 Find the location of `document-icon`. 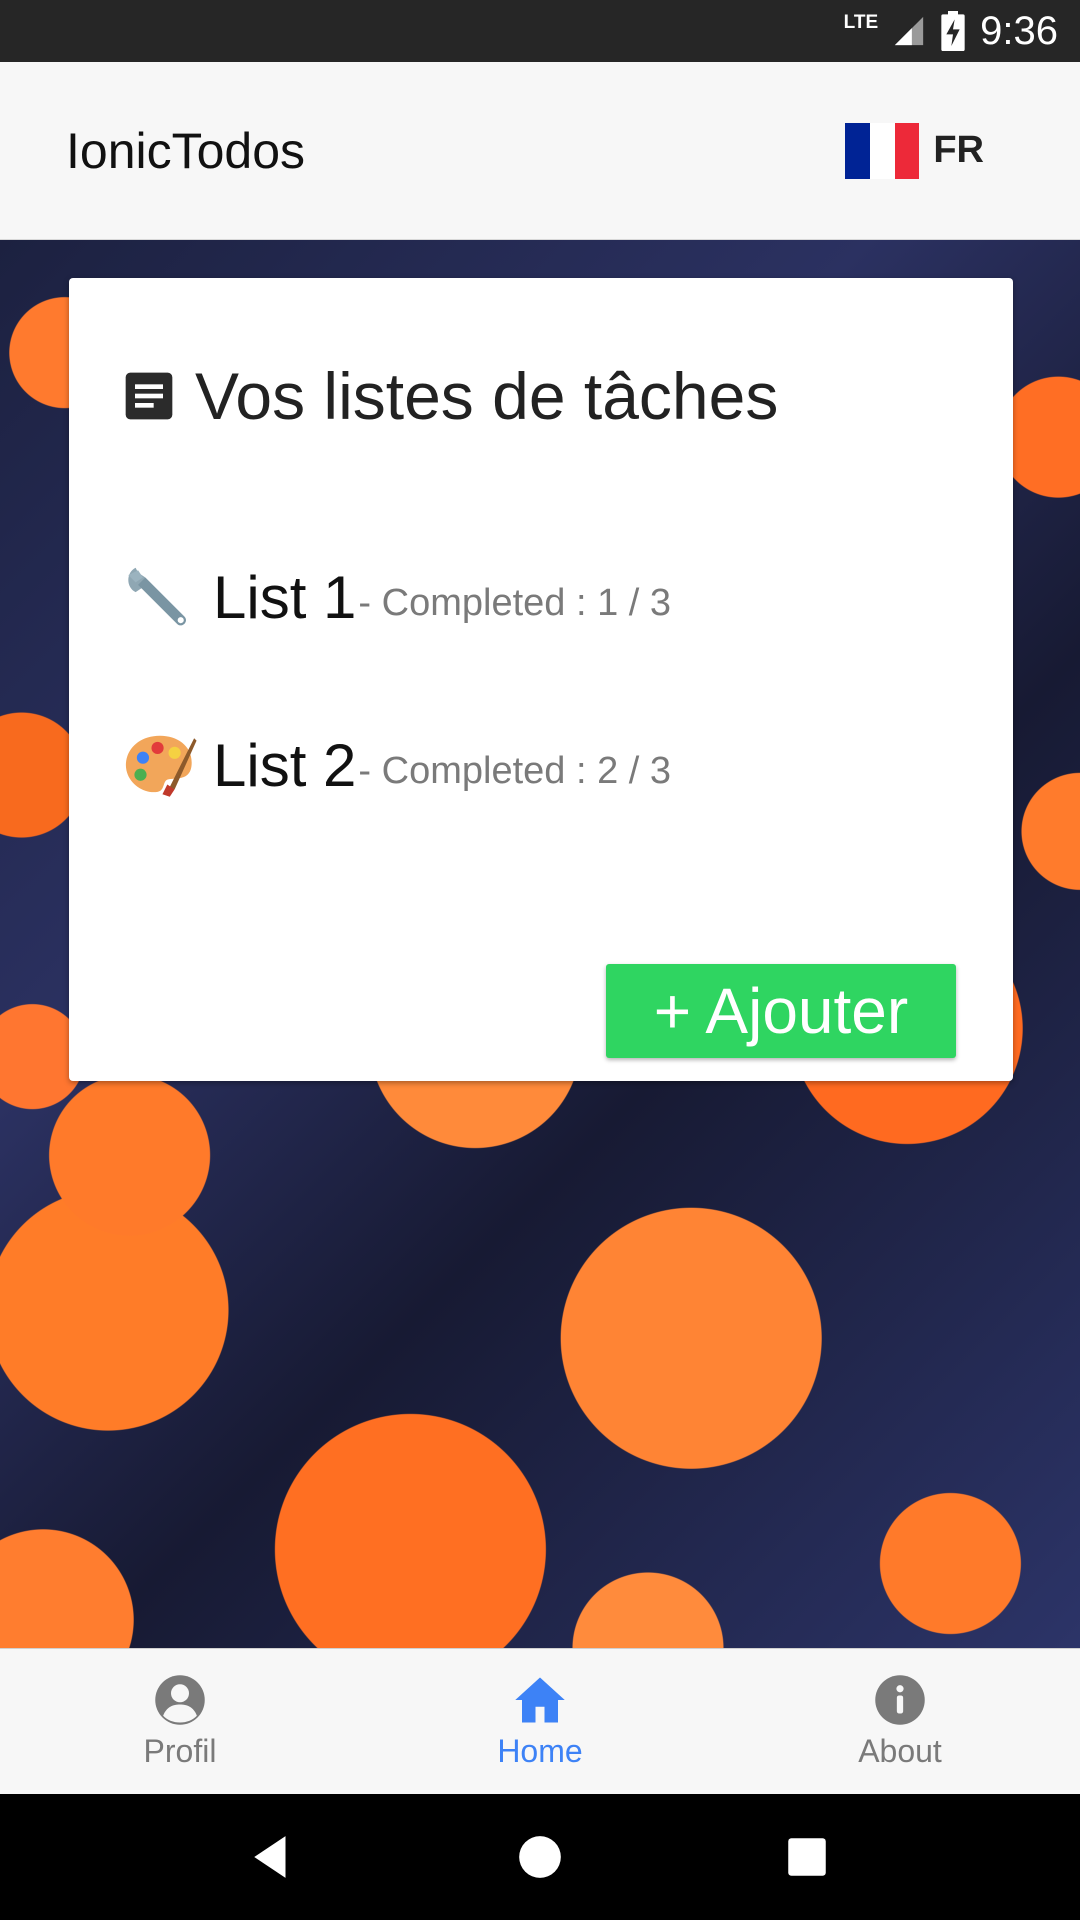

document-icon is located at coordinates (149, 396).